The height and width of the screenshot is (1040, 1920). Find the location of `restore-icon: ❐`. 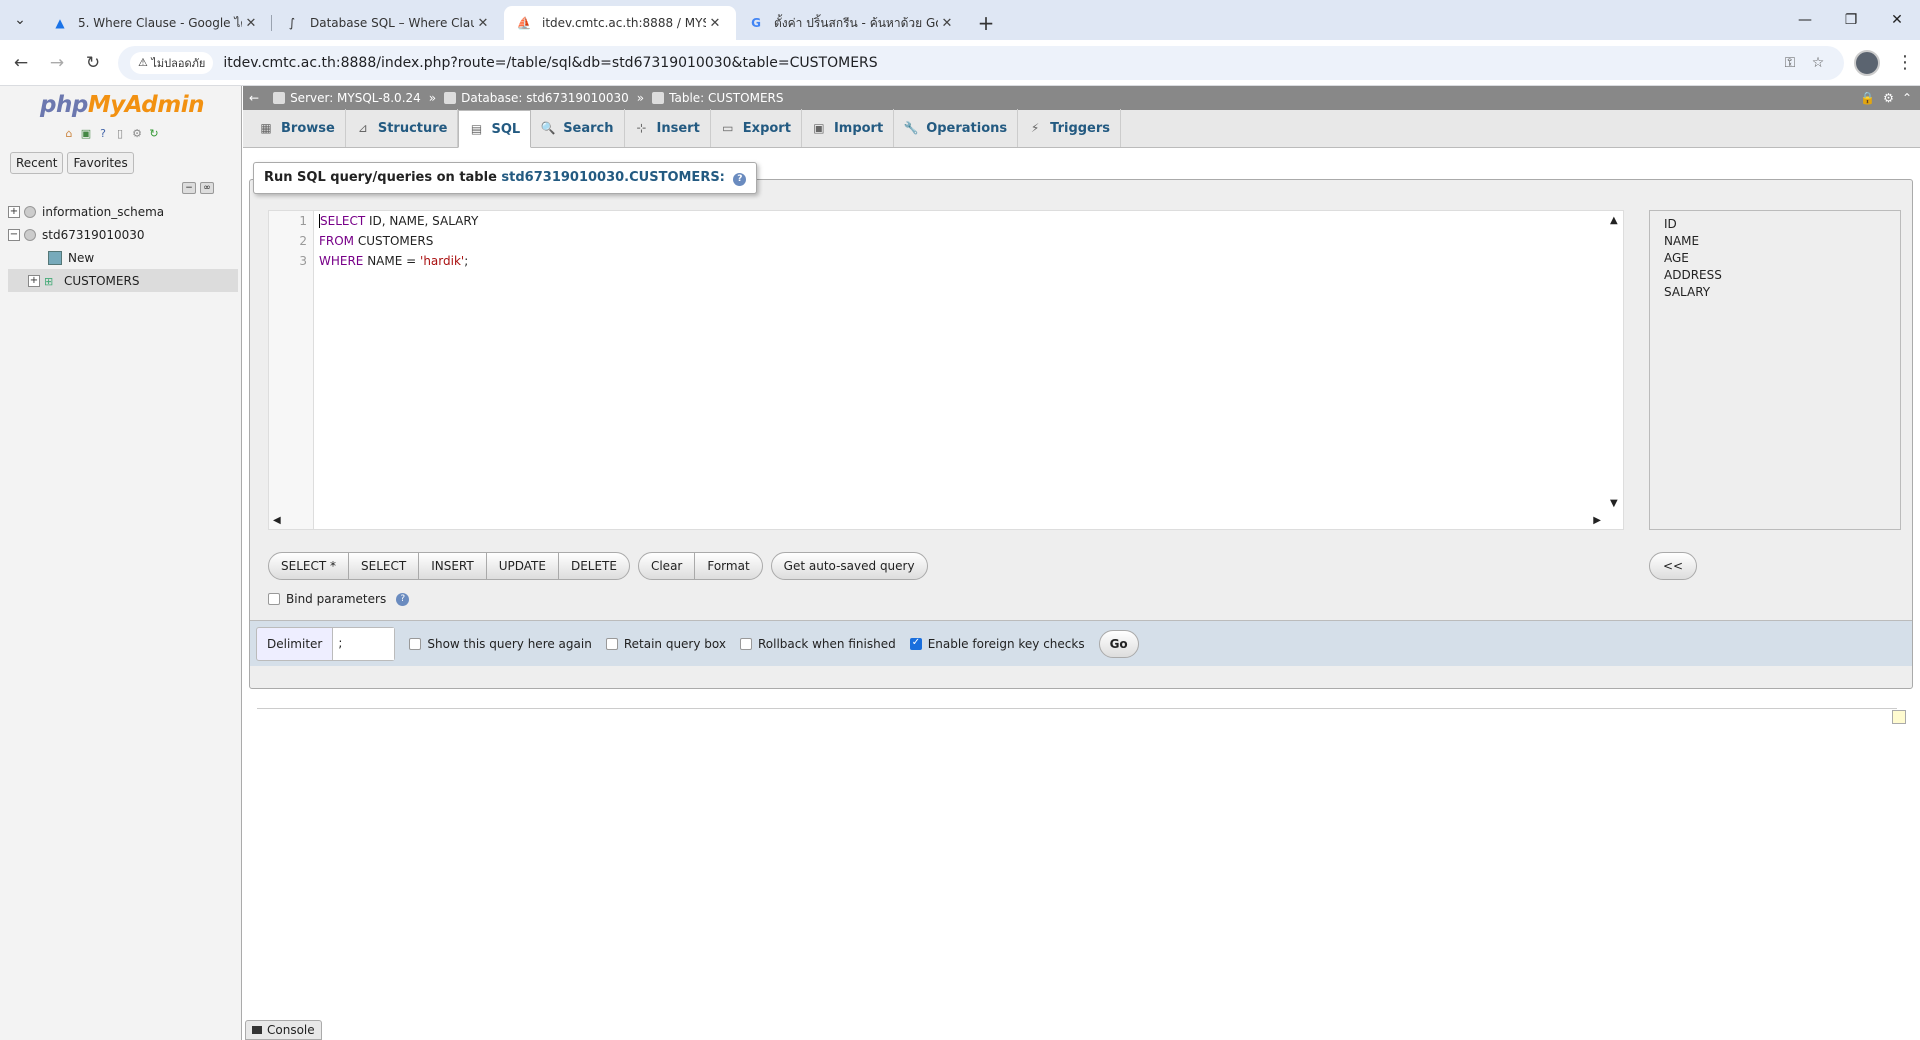

restore-icon: ❐ is located at coordinates (1851, 20).